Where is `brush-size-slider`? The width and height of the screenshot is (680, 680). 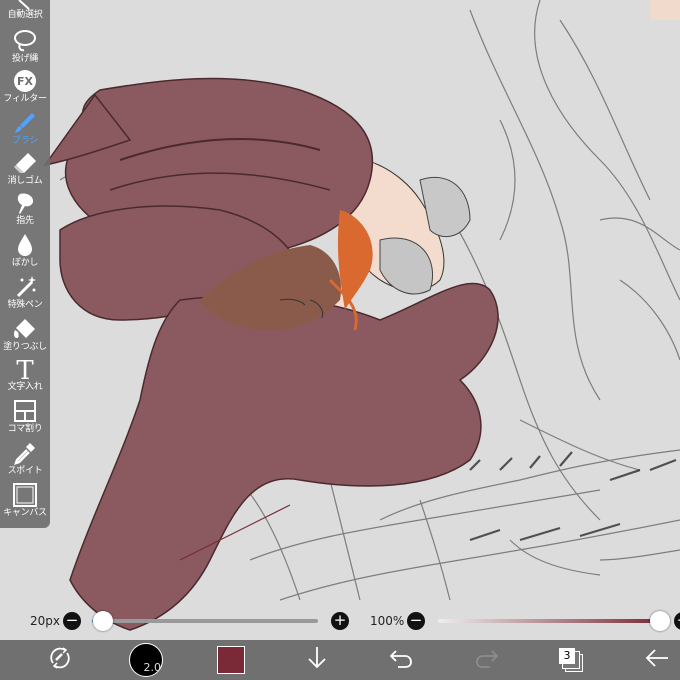 brush-size-slider is located at coordinates (205, 621).